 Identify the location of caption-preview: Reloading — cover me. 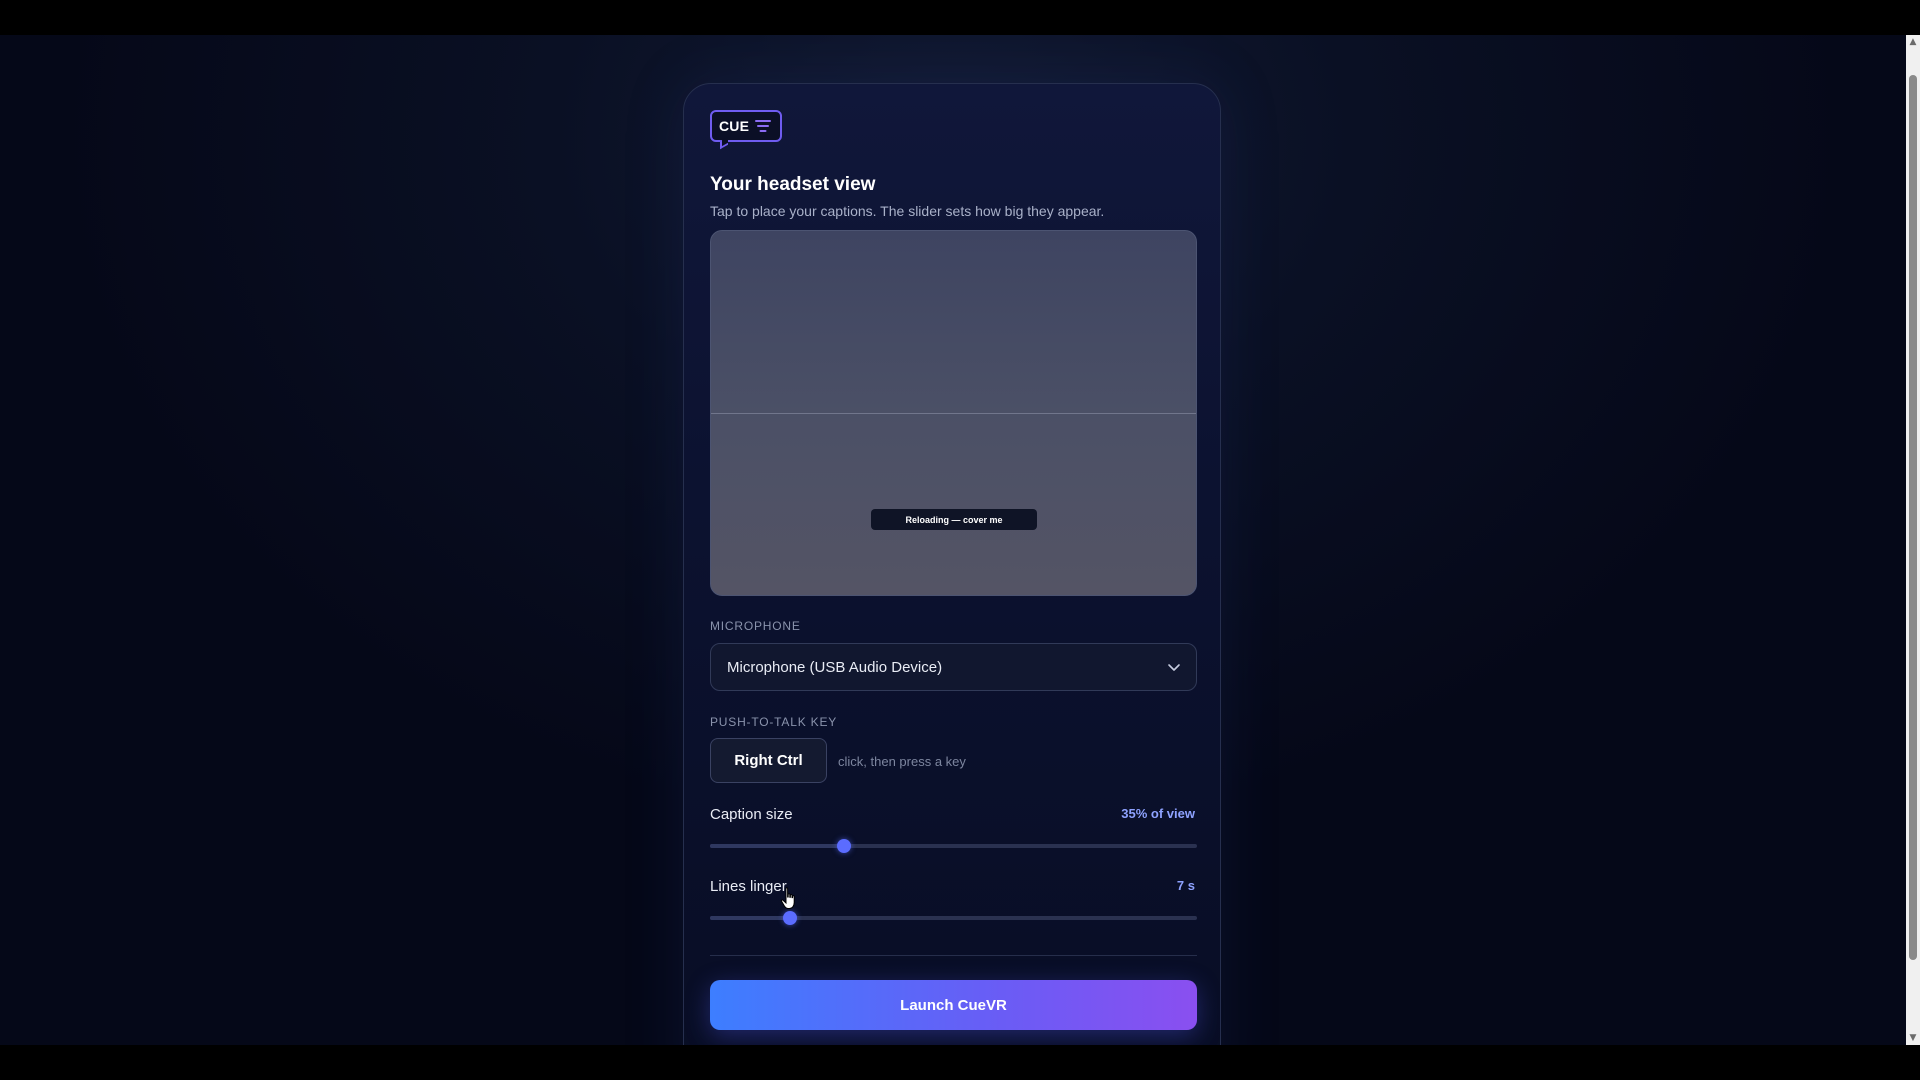
(954, 519).